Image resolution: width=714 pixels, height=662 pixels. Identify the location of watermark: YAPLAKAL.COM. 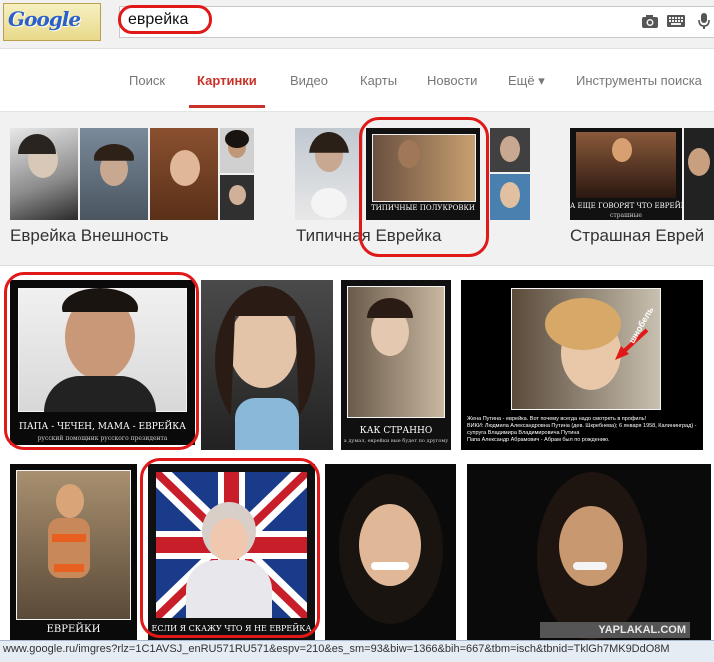
(615, 630).